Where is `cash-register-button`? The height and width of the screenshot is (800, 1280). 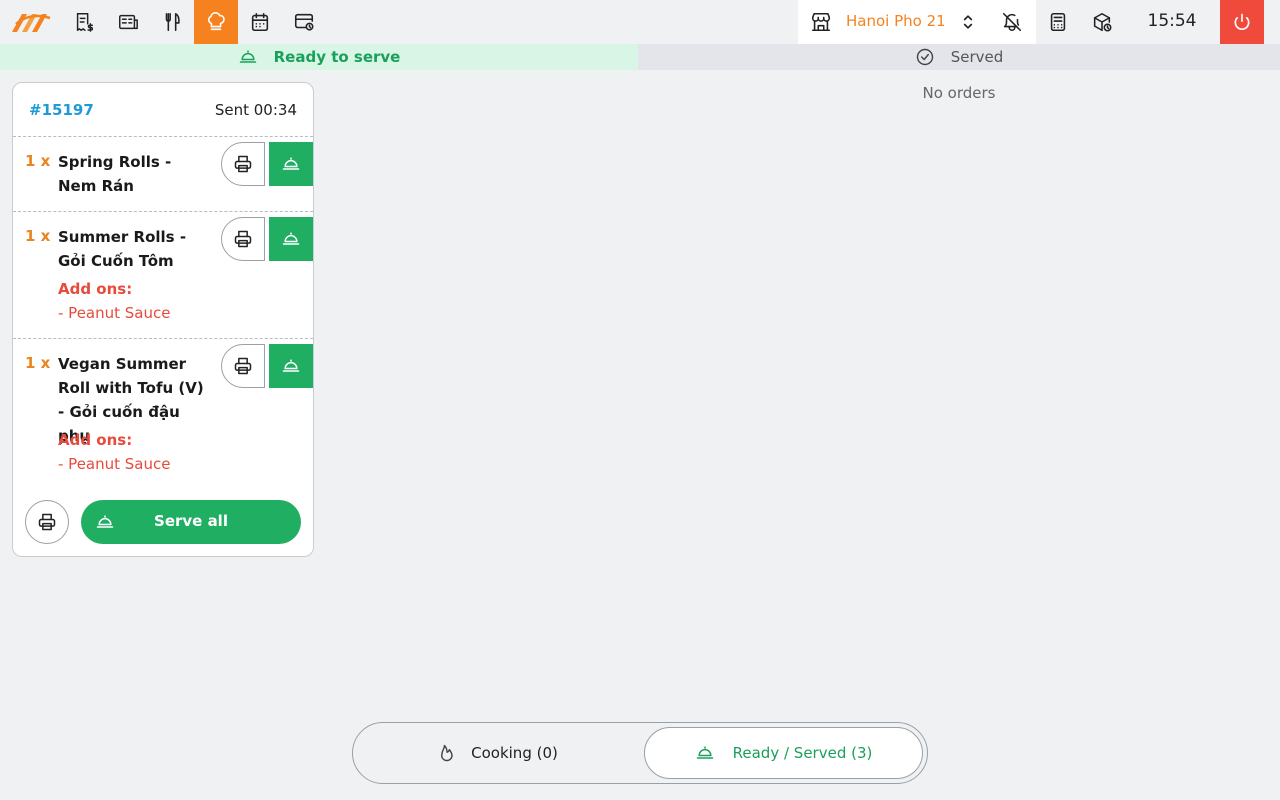
cash-register-button is located at coordinates (1058, 22).